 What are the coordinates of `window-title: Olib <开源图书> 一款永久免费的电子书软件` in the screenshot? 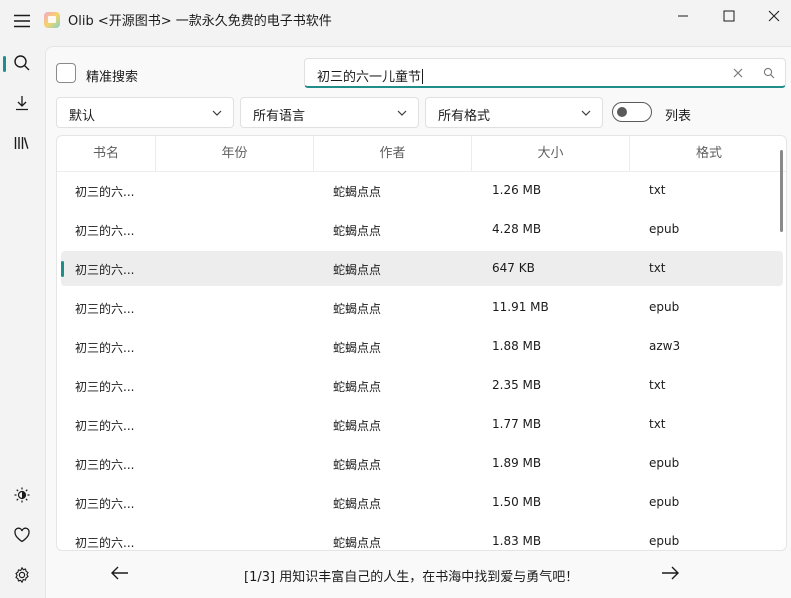 It's located at (200, 21).